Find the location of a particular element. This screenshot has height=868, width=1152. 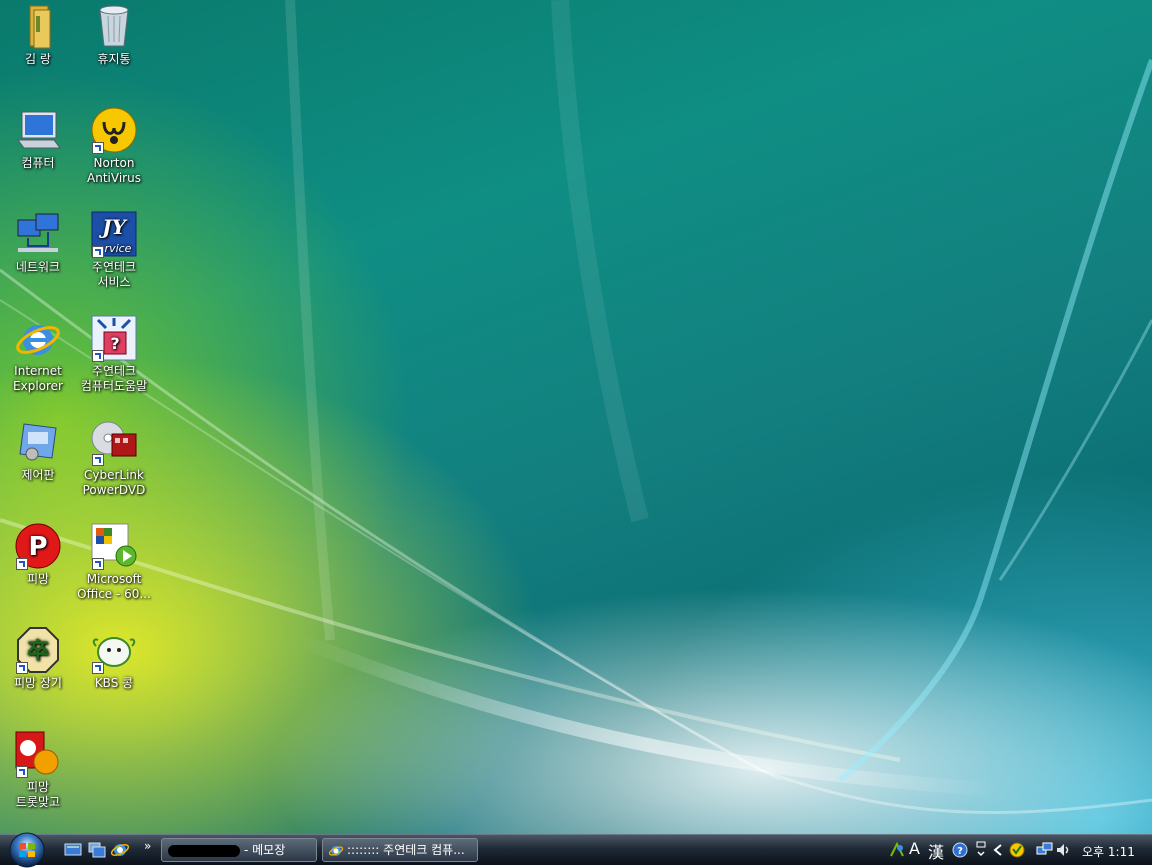

desktop-icon-jservice: JY rvice 주연테크 서비스 is located at coordinates (114, 250).